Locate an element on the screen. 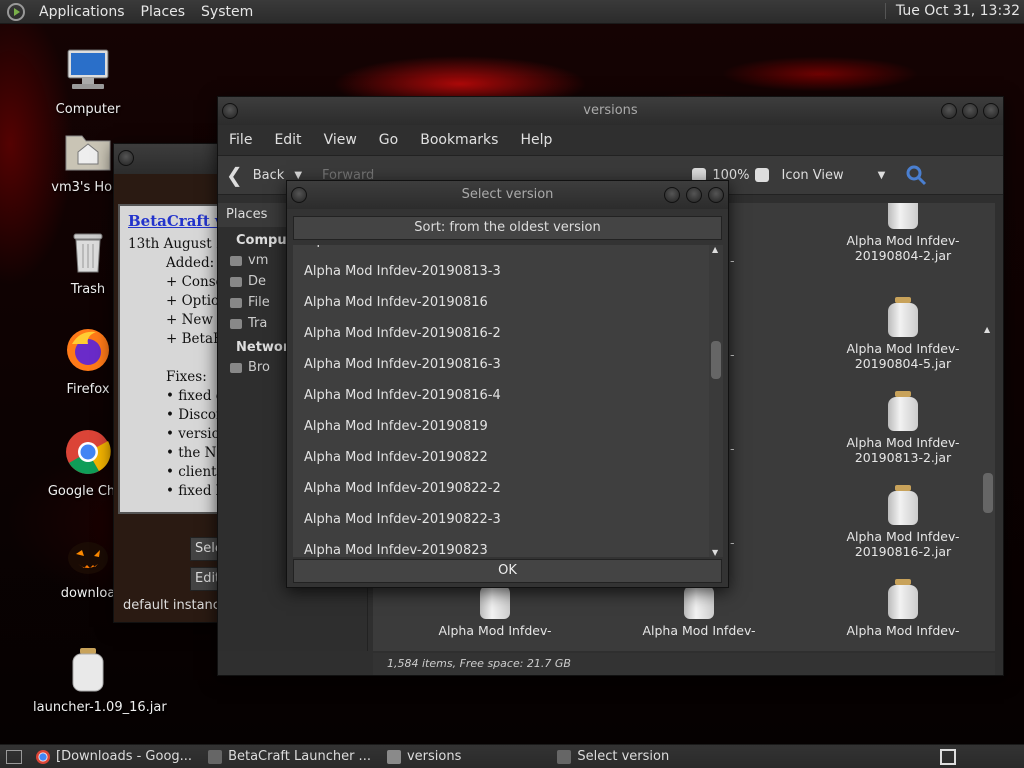 The height and width of the screenshot is (768, 1024). computer-icon is located at coordinates (88, 69).